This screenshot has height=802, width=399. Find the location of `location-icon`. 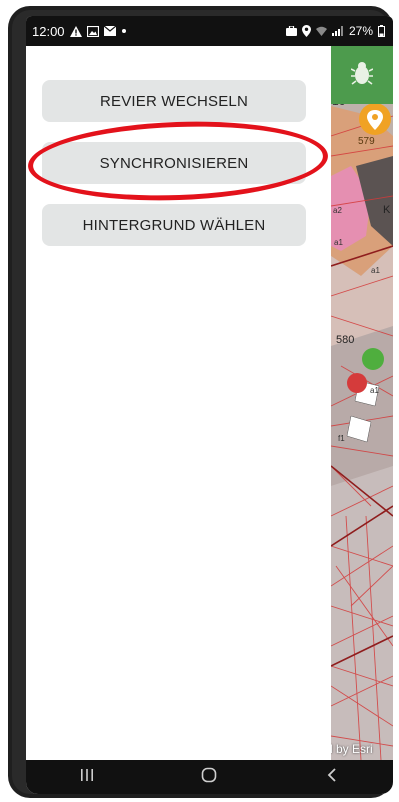

location-icon is located at coordinates (306, 31).